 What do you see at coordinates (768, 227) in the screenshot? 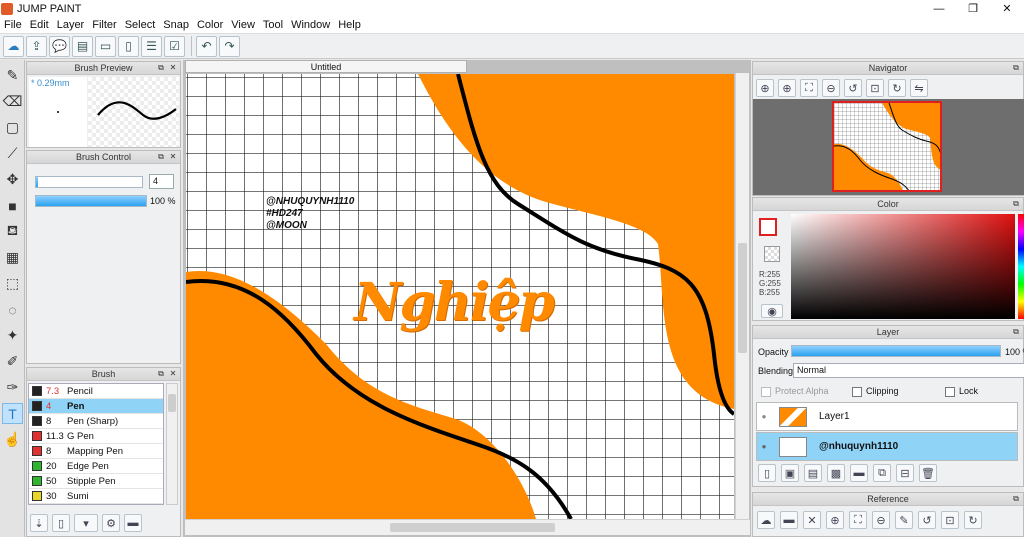
I see `foreground-color-swatch` at bounding box center [768, 227].